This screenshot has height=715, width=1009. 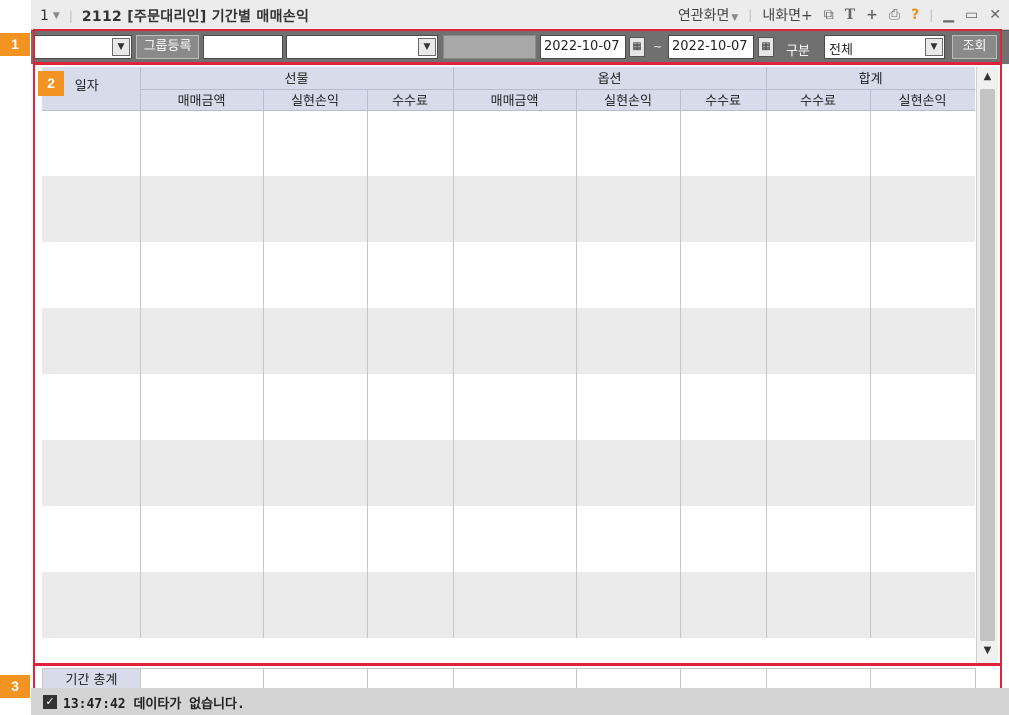 I want to click on related-screens-label: 연관화면, so click(x=703, y=16).